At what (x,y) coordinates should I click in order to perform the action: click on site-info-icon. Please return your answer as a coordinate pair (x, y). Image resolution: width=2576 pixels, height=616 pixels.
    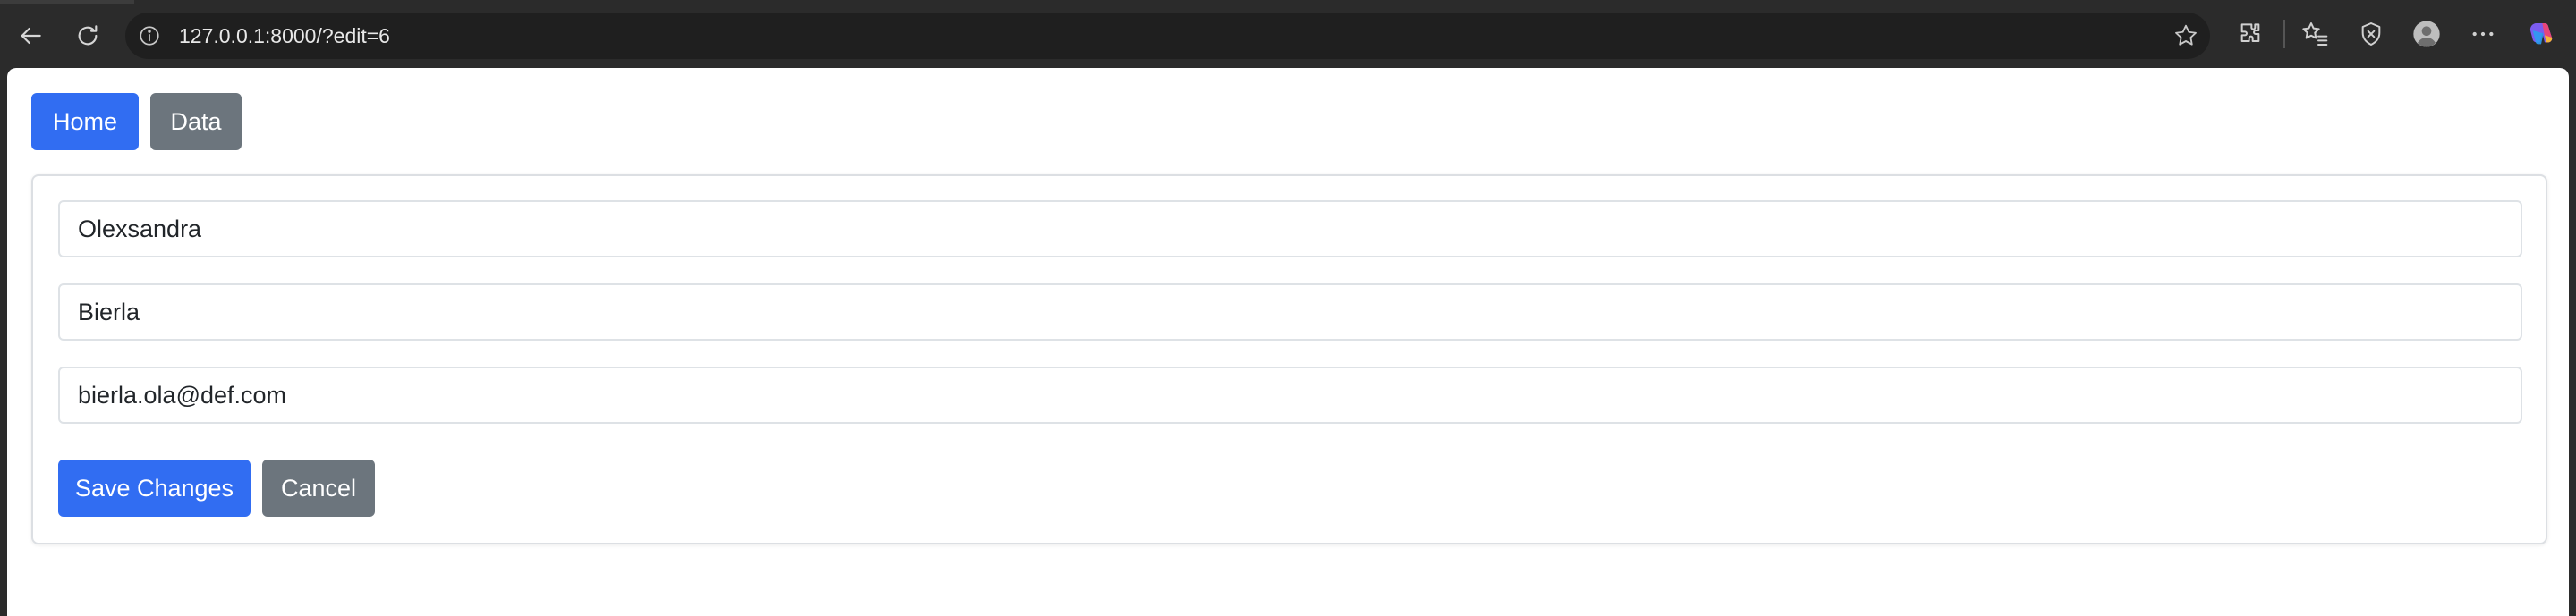
    Looking at the image, I should click on (149, 35).